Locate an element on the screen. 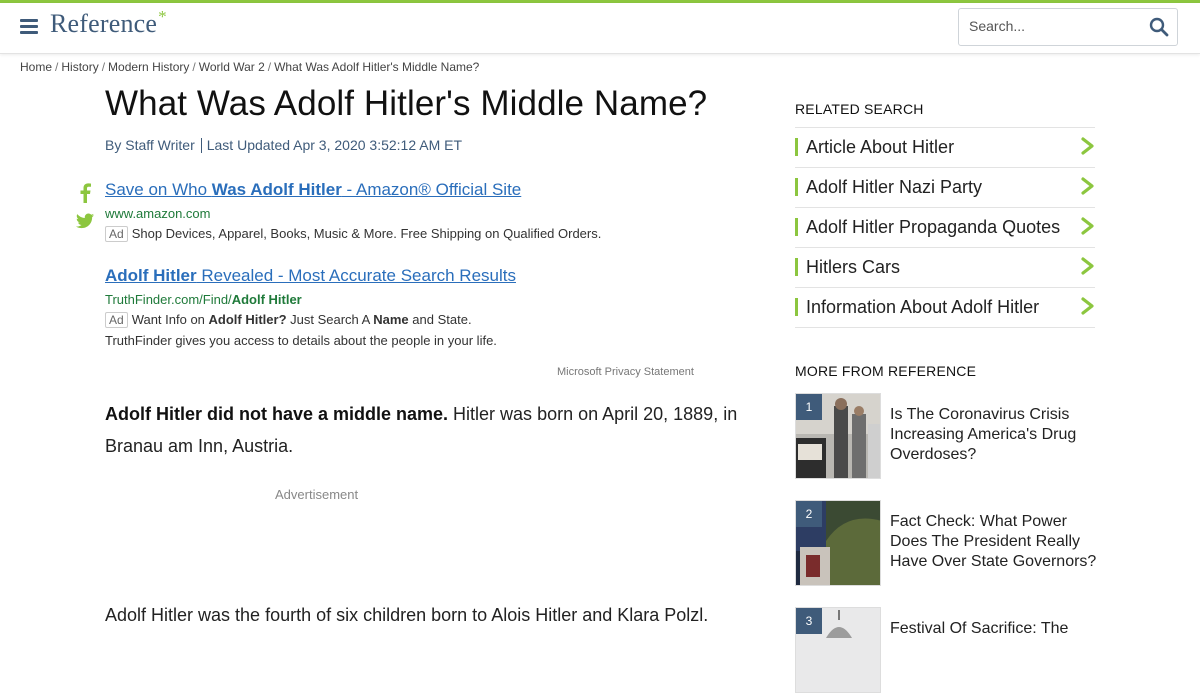  breadcrumb-world-war-2: World War 2 is located at coordinates (232, 67).